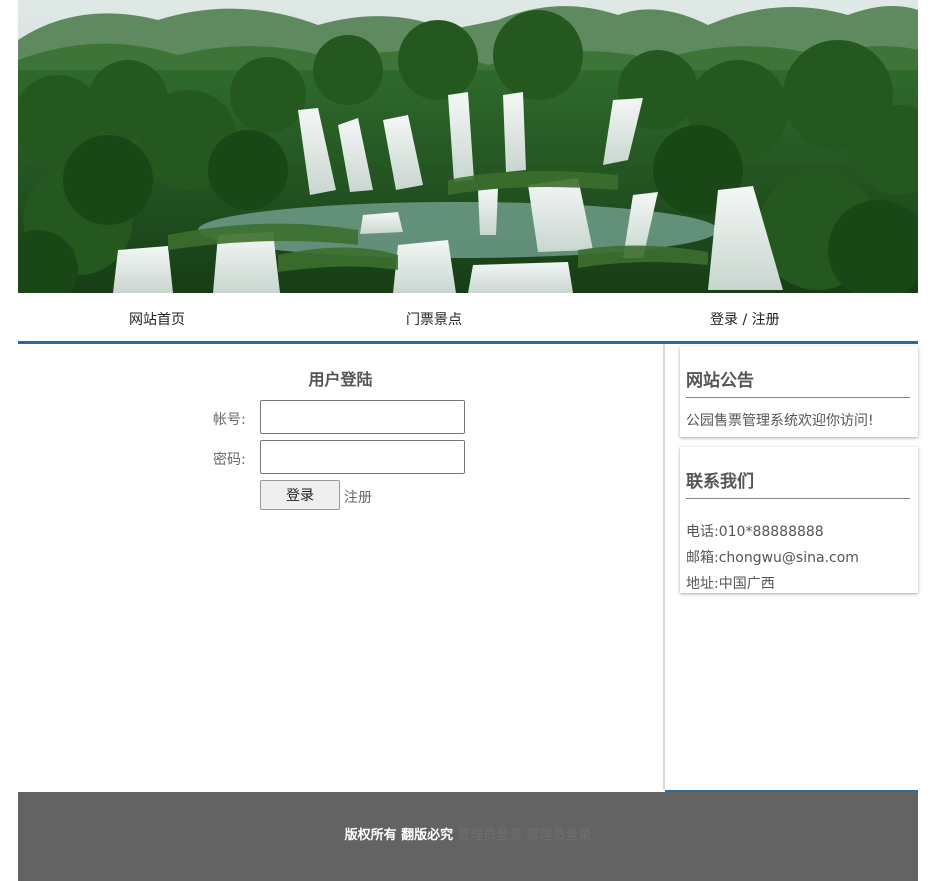 This screenshot has height=881, width=932. Describe the element at coordinates (798, 397) in the screenshot. I see `notice-divider` at that location.